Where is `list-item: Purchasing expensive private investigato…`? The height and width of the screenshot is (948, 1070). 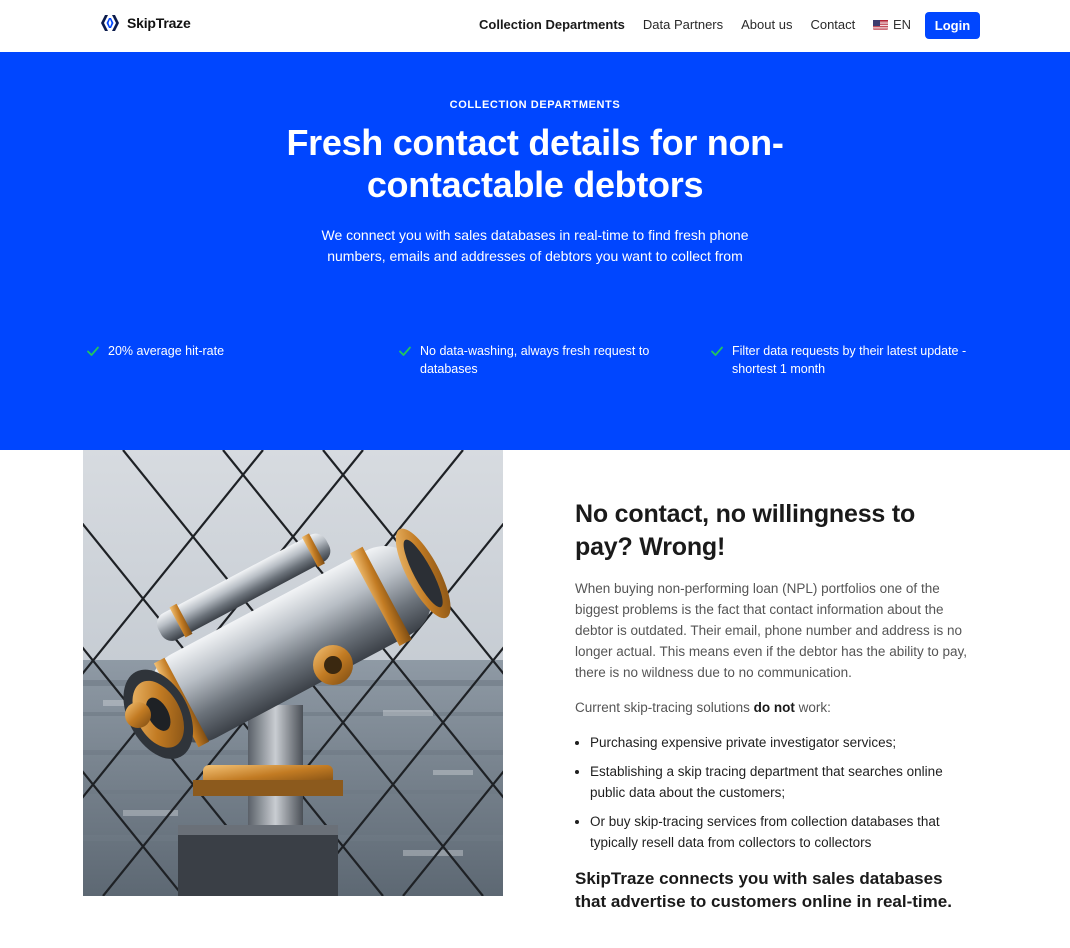 list-item: Purchasing expensive private investigato… is located at coordinates (782, 742).